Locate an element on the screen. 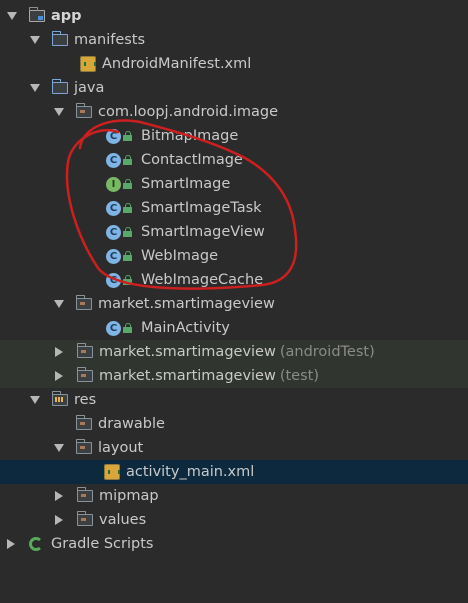  source-set-suffix: (test) is located at coordinates (299, 376).